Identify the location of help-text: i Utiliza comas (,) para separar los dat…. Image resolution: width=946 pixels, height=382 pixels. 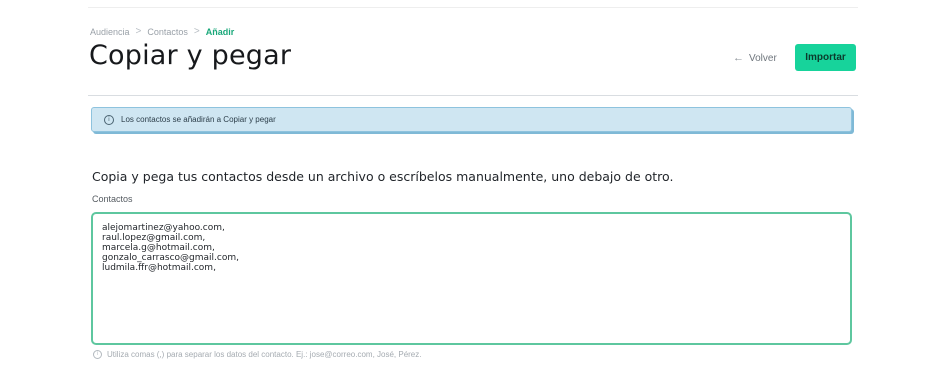
(257, 354).